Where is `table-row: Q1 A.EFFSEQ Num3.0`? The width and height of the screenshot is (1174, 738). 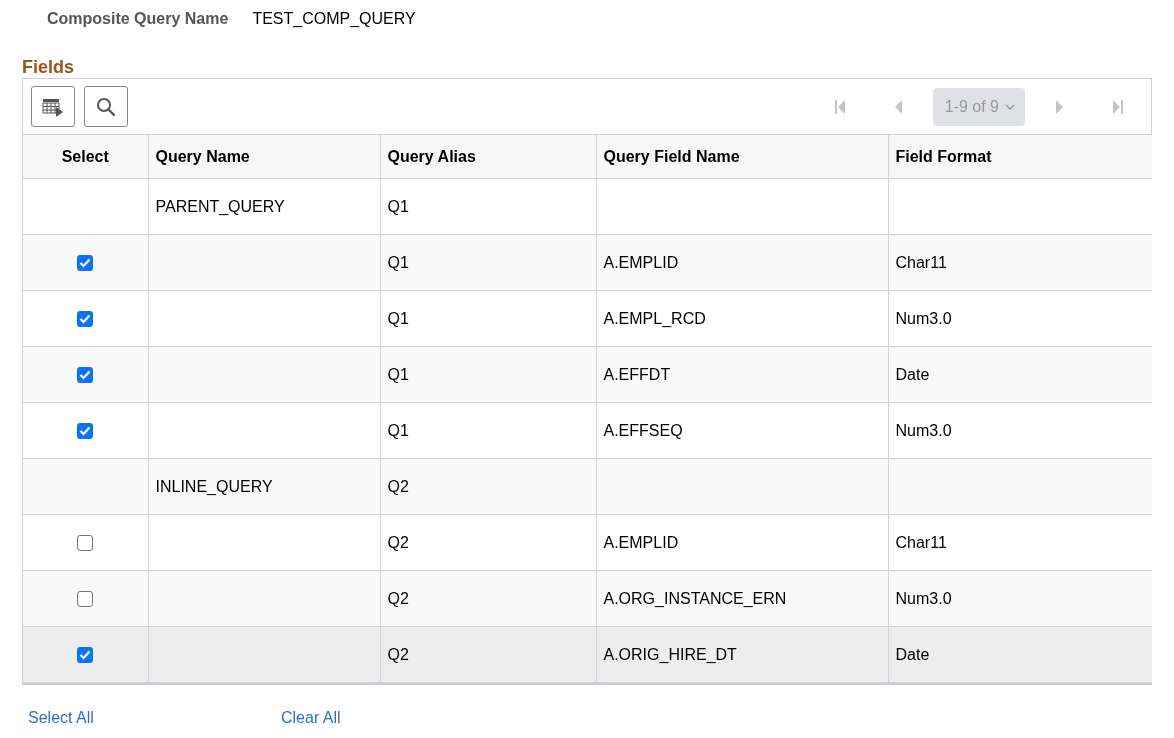
table-row: Q1 A.EFFSEQ Num3.0 is located at coordinates (587, 430).